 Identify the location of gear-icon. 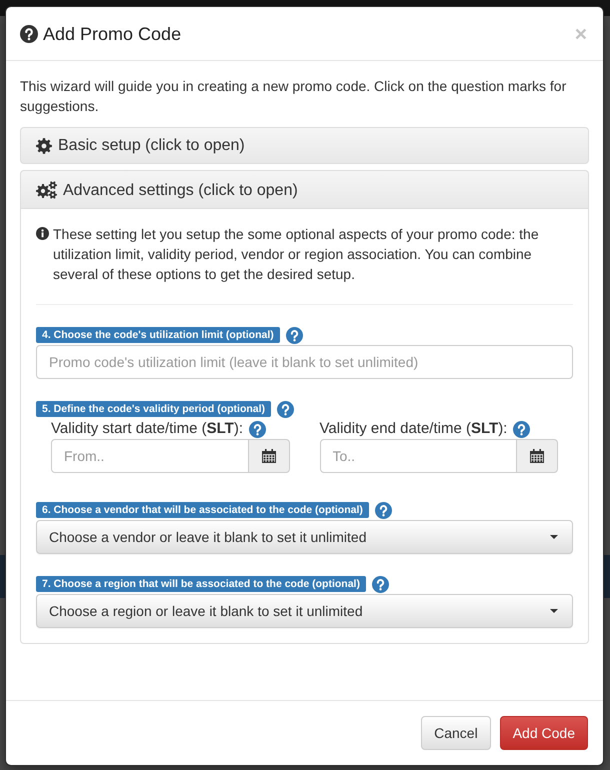
(44, 146).